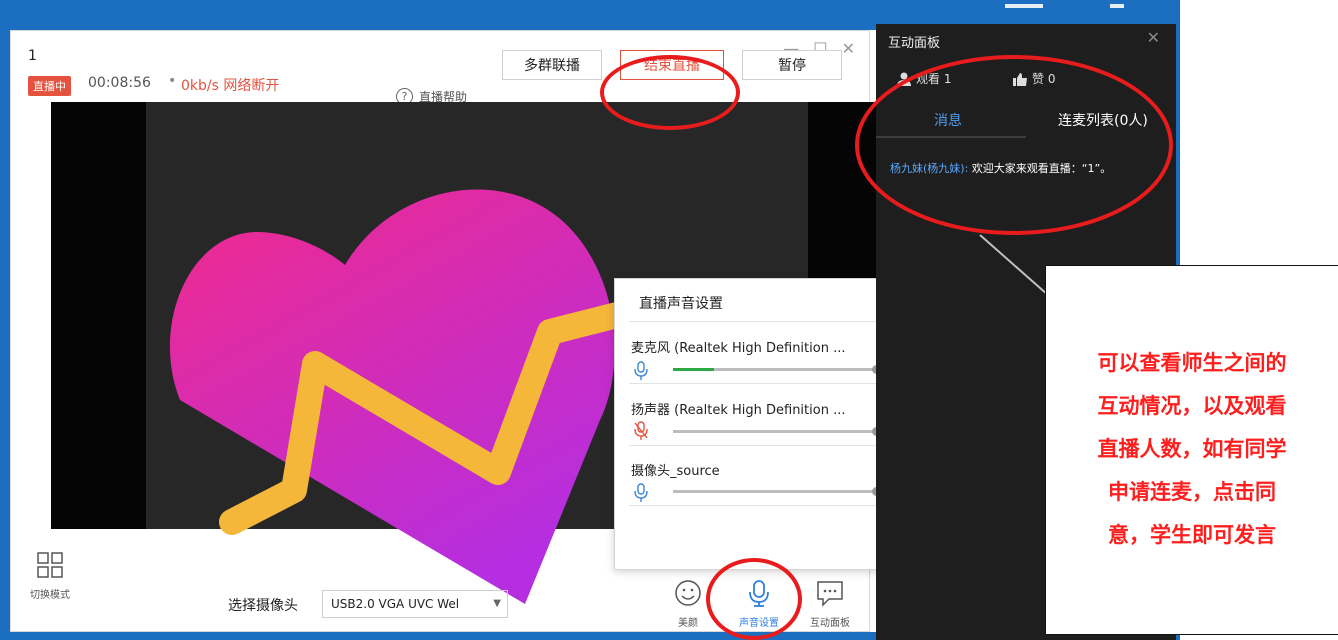 The width and height of the screenshot is (1338, 640). What do you see at coordinates (1192, 492) in the screenshot?
I see `annotation-line: 申请连麦，点击同` at bounding box center [1192, 492].